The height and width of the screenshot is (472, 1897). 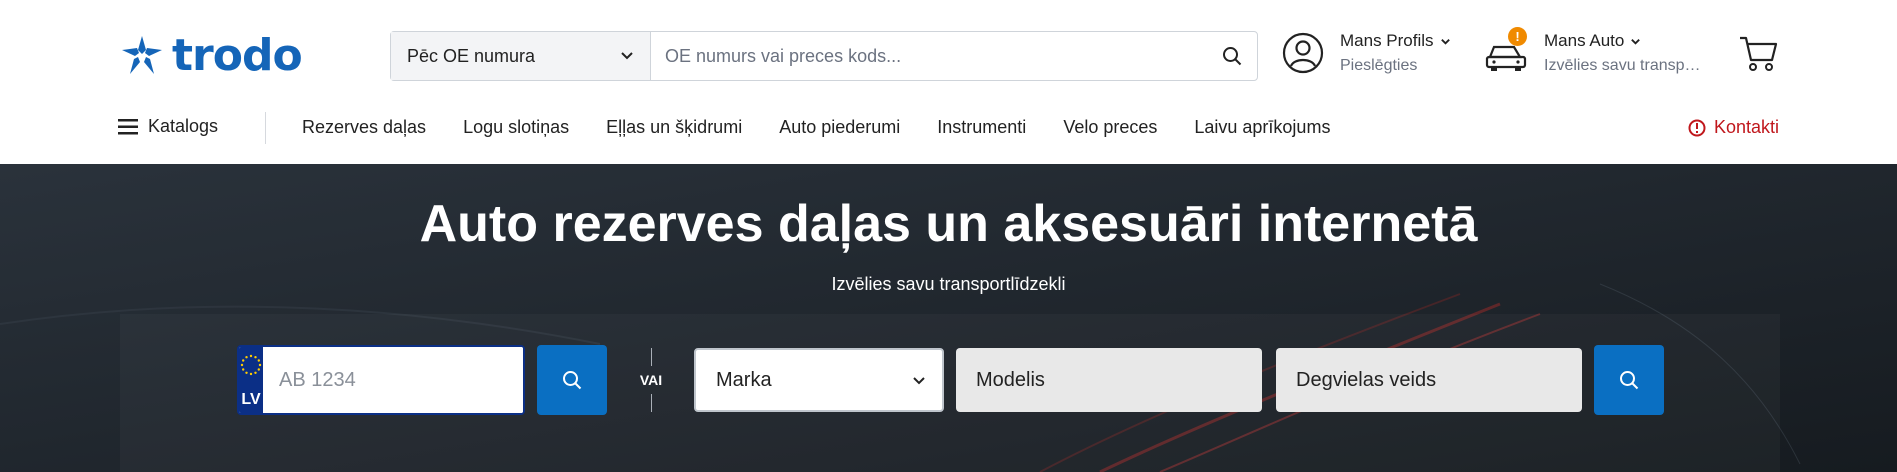 I want to click on vehicle-search-button, so click(x=1629, y=380).